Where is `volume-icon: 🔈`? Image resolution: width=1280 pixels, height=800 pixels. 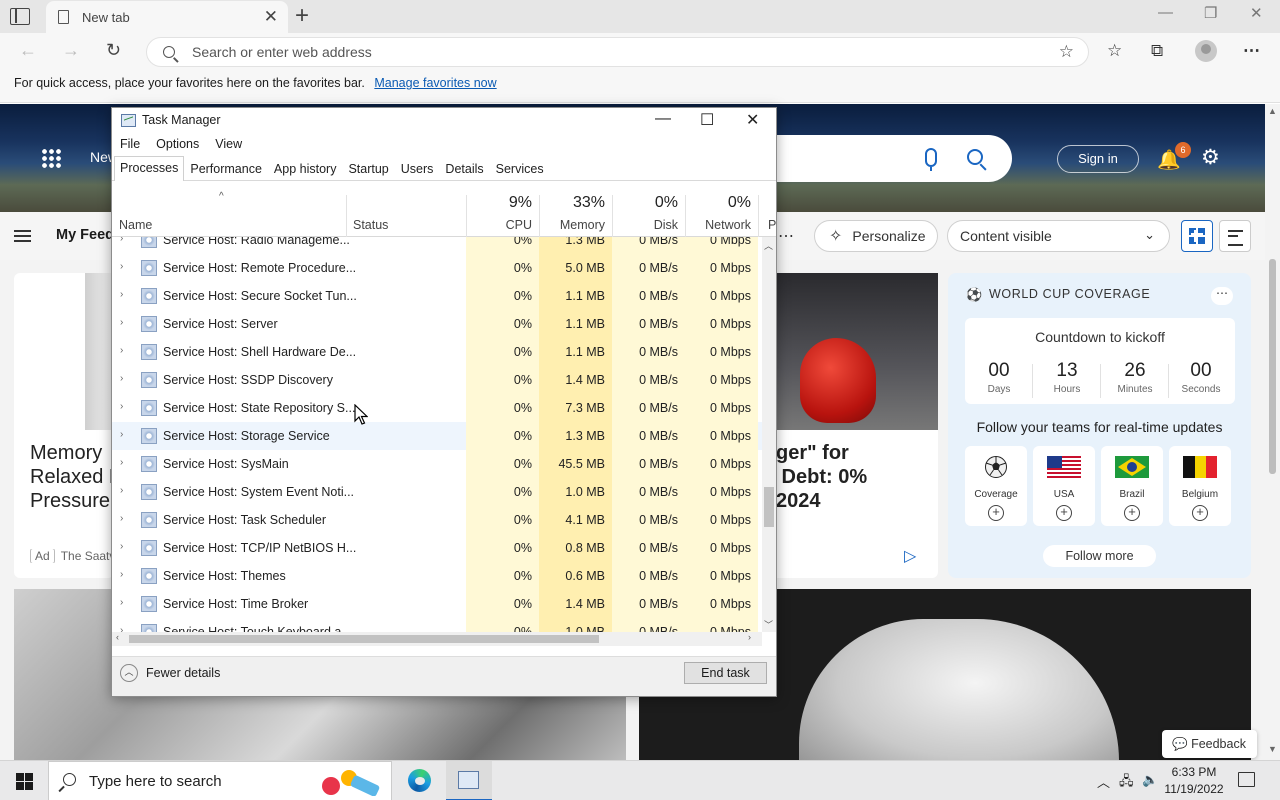
volume-icon: 🔈 is located at coordinates (1150, 780).